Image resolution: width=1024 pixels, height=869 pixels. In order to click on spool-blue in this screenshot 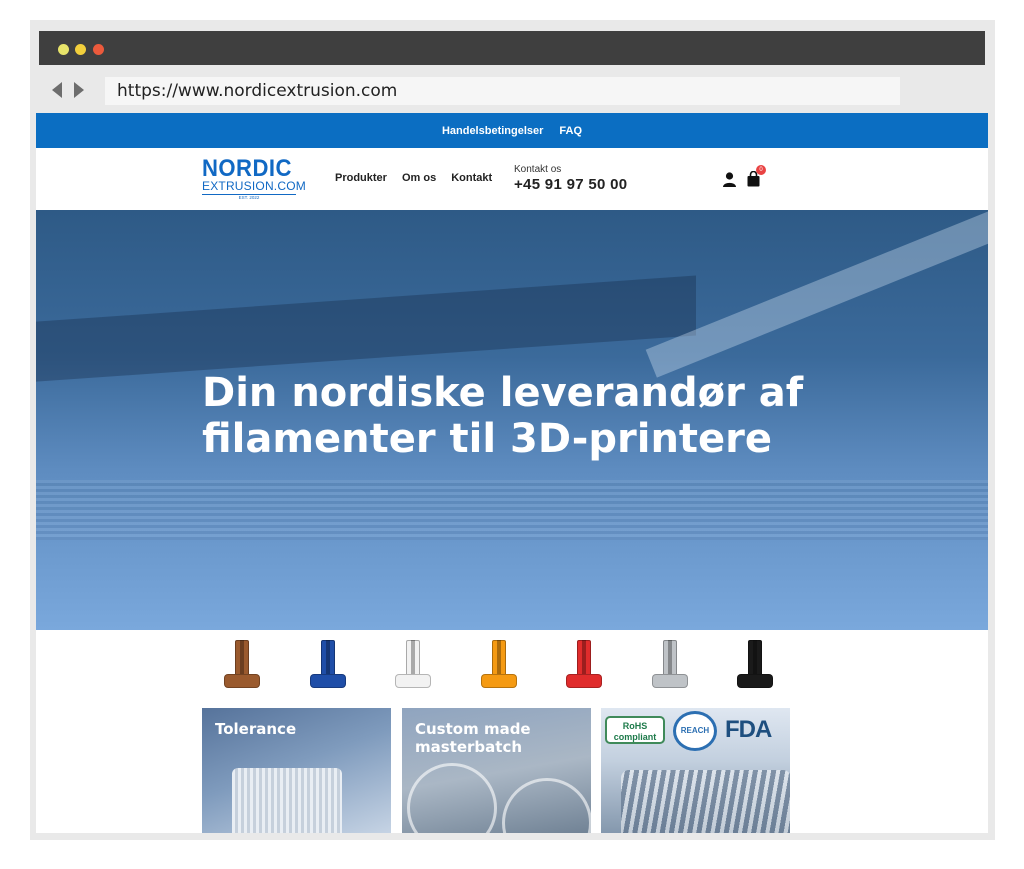, I will do `click(328, 665)`.